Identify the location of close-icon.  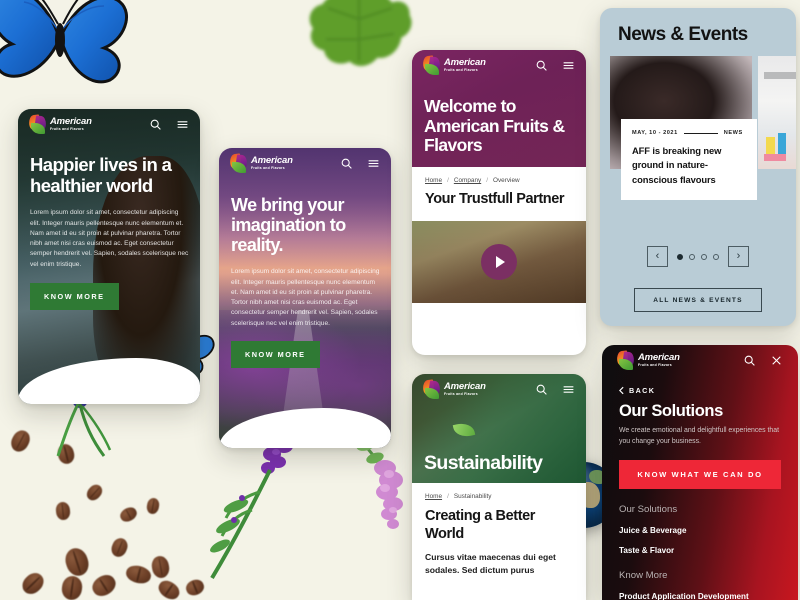
(776, 360).